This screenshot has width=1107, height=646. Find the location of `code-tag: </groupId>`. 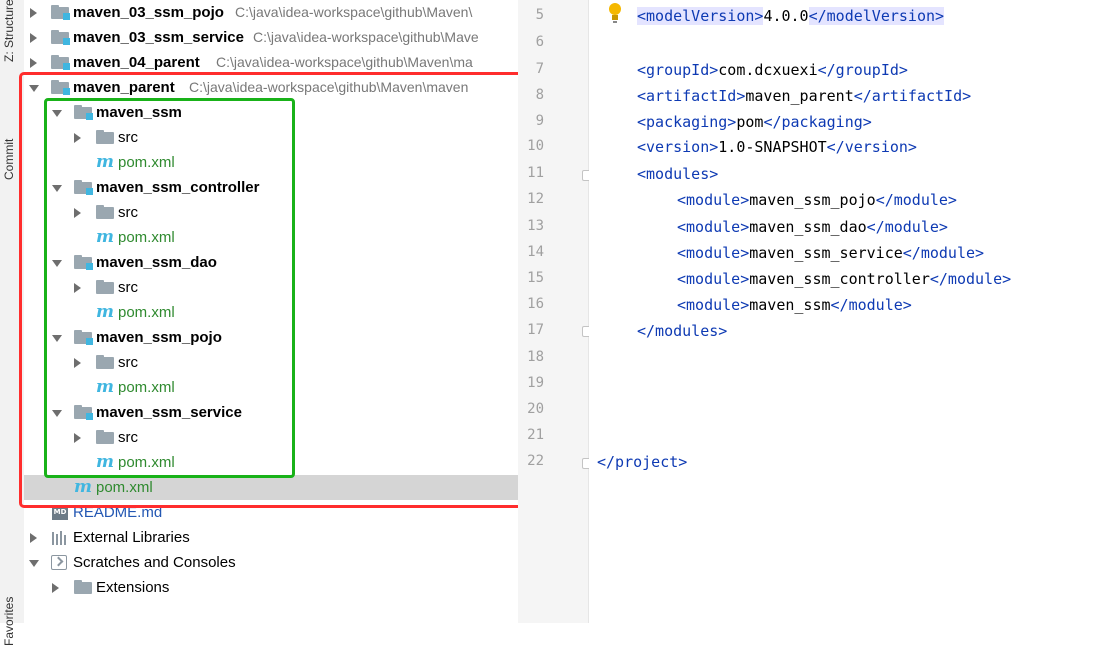

code-tag: </groupId> is located at coordinates (862, 70).